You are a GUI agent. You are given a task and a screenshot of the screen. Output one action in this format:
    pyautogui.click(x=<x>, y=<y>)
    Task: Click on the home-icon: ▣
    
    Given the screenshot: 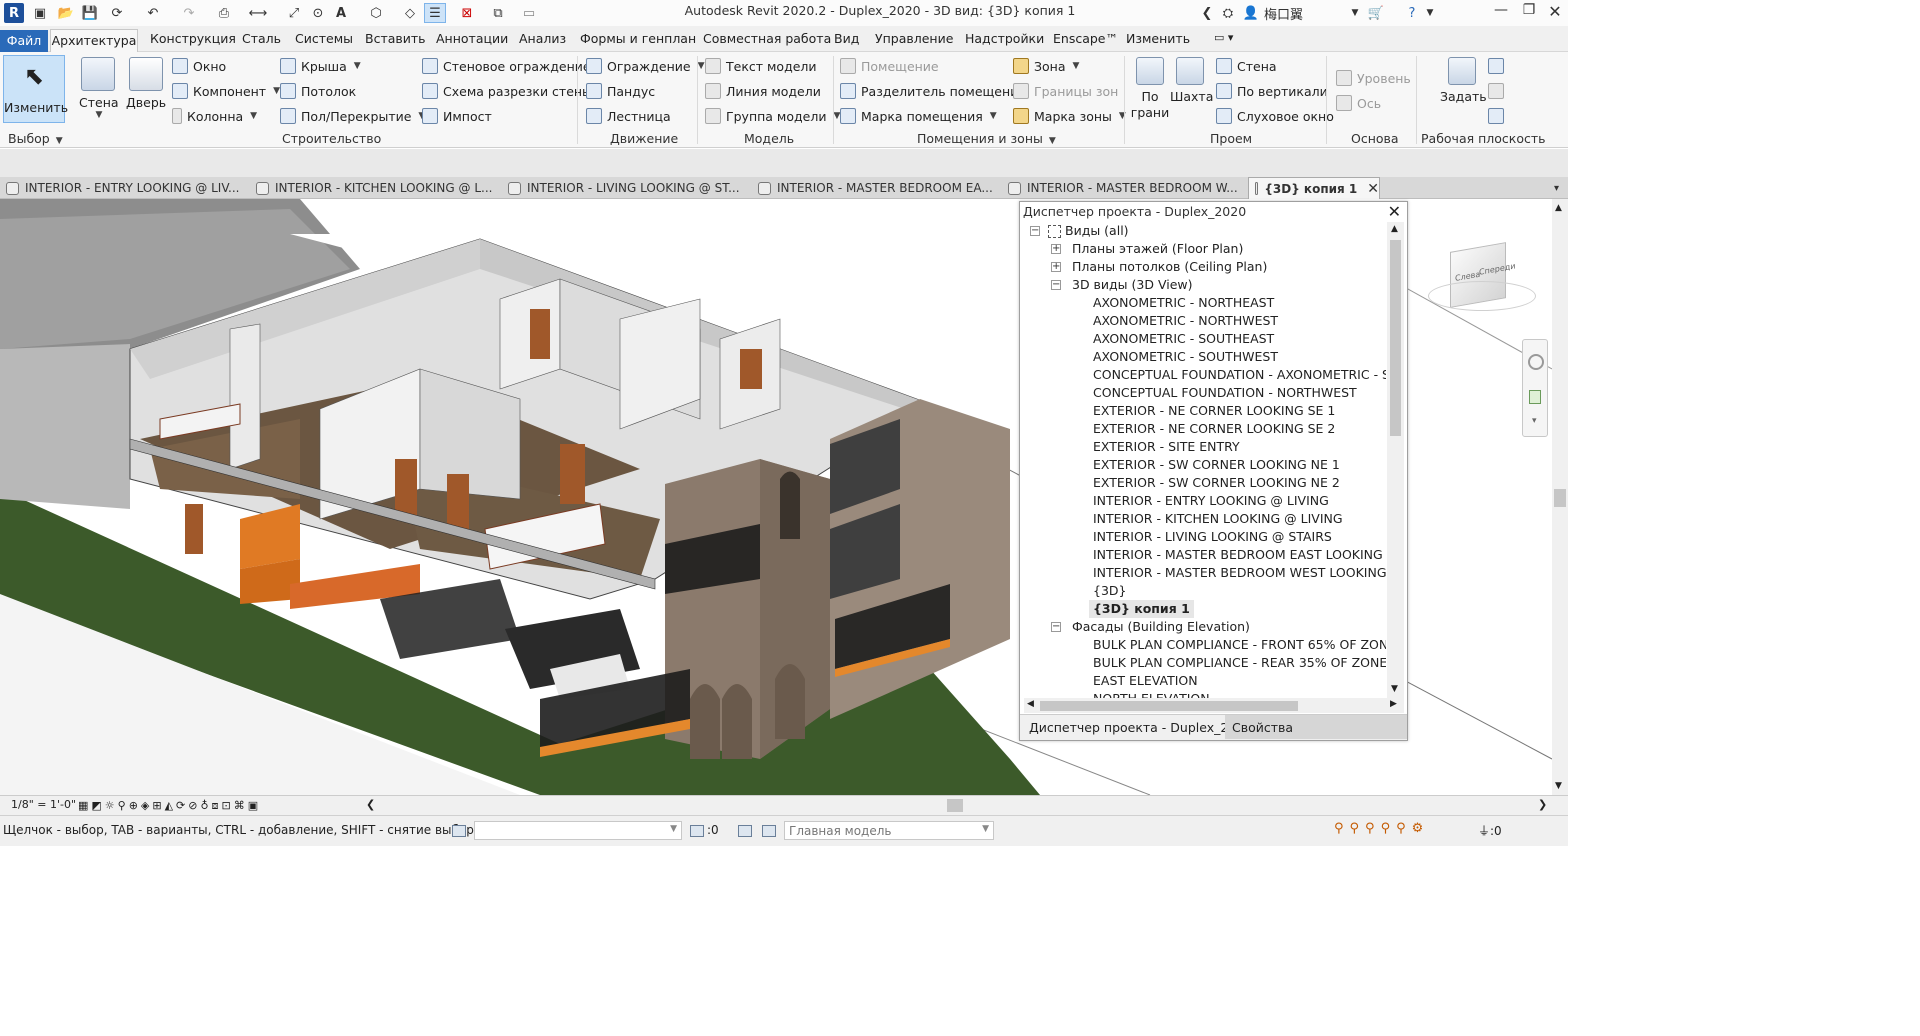 What is the action you would take?
    pyautogui.click(x=40, y=13)
    